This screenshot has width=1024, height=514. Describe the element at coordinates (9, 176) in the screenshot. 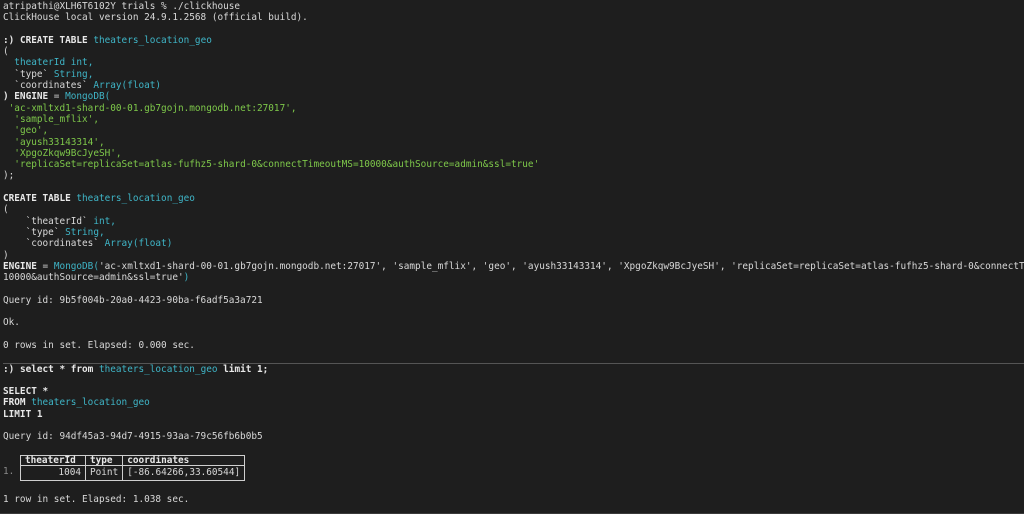

I see `paren-close: );` at that location.